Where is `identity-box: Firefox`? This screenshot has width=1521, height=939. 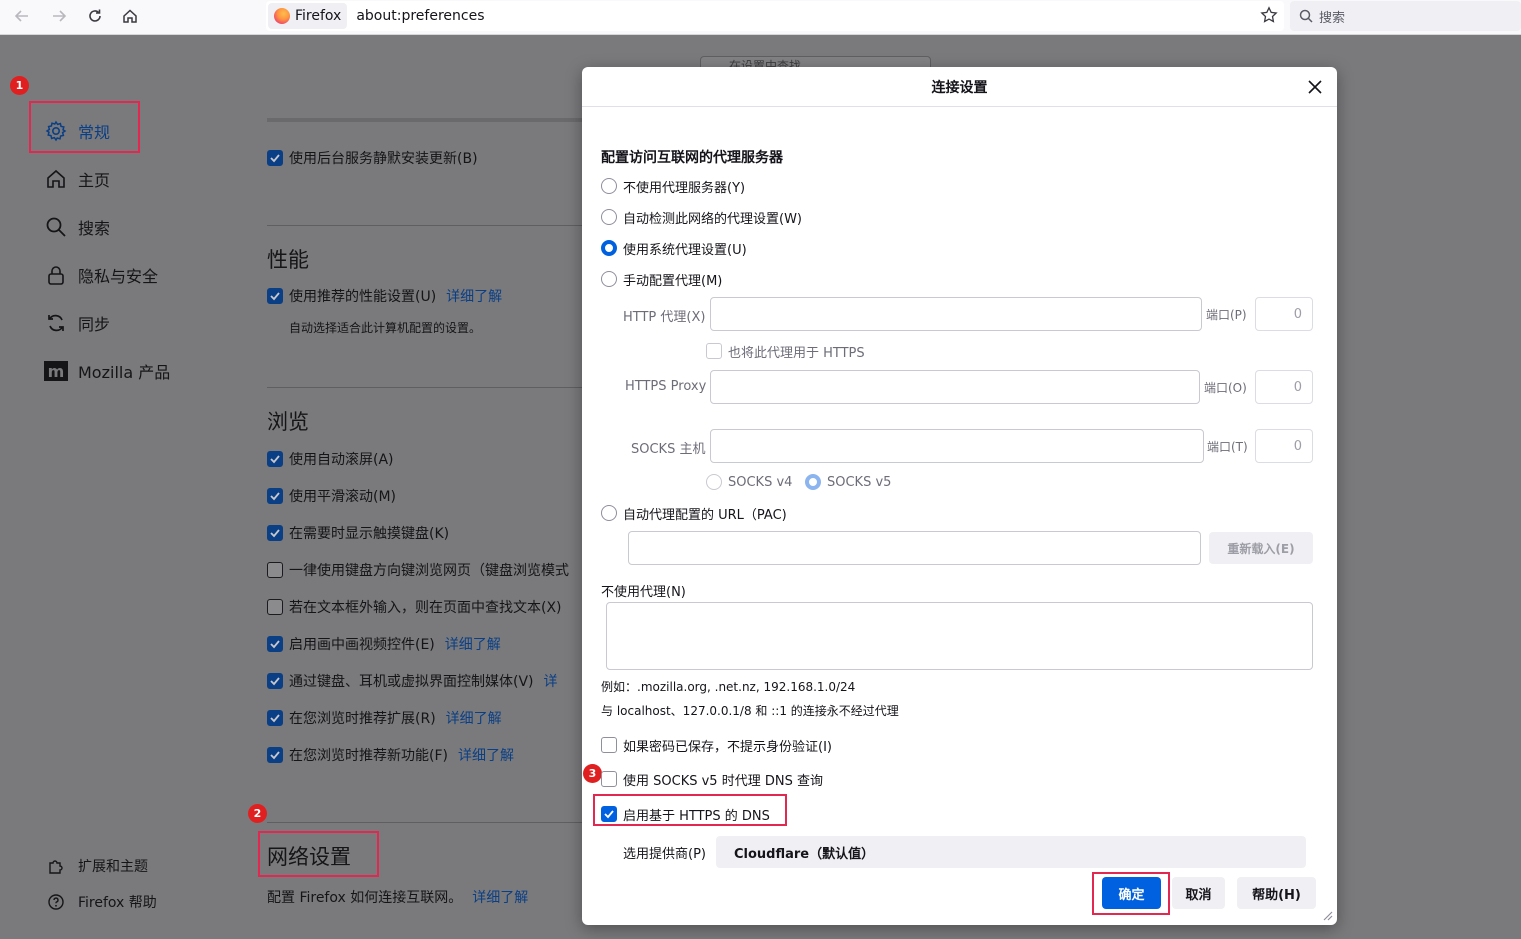 identity-box: Firefox is located at coordinates (308, 16).